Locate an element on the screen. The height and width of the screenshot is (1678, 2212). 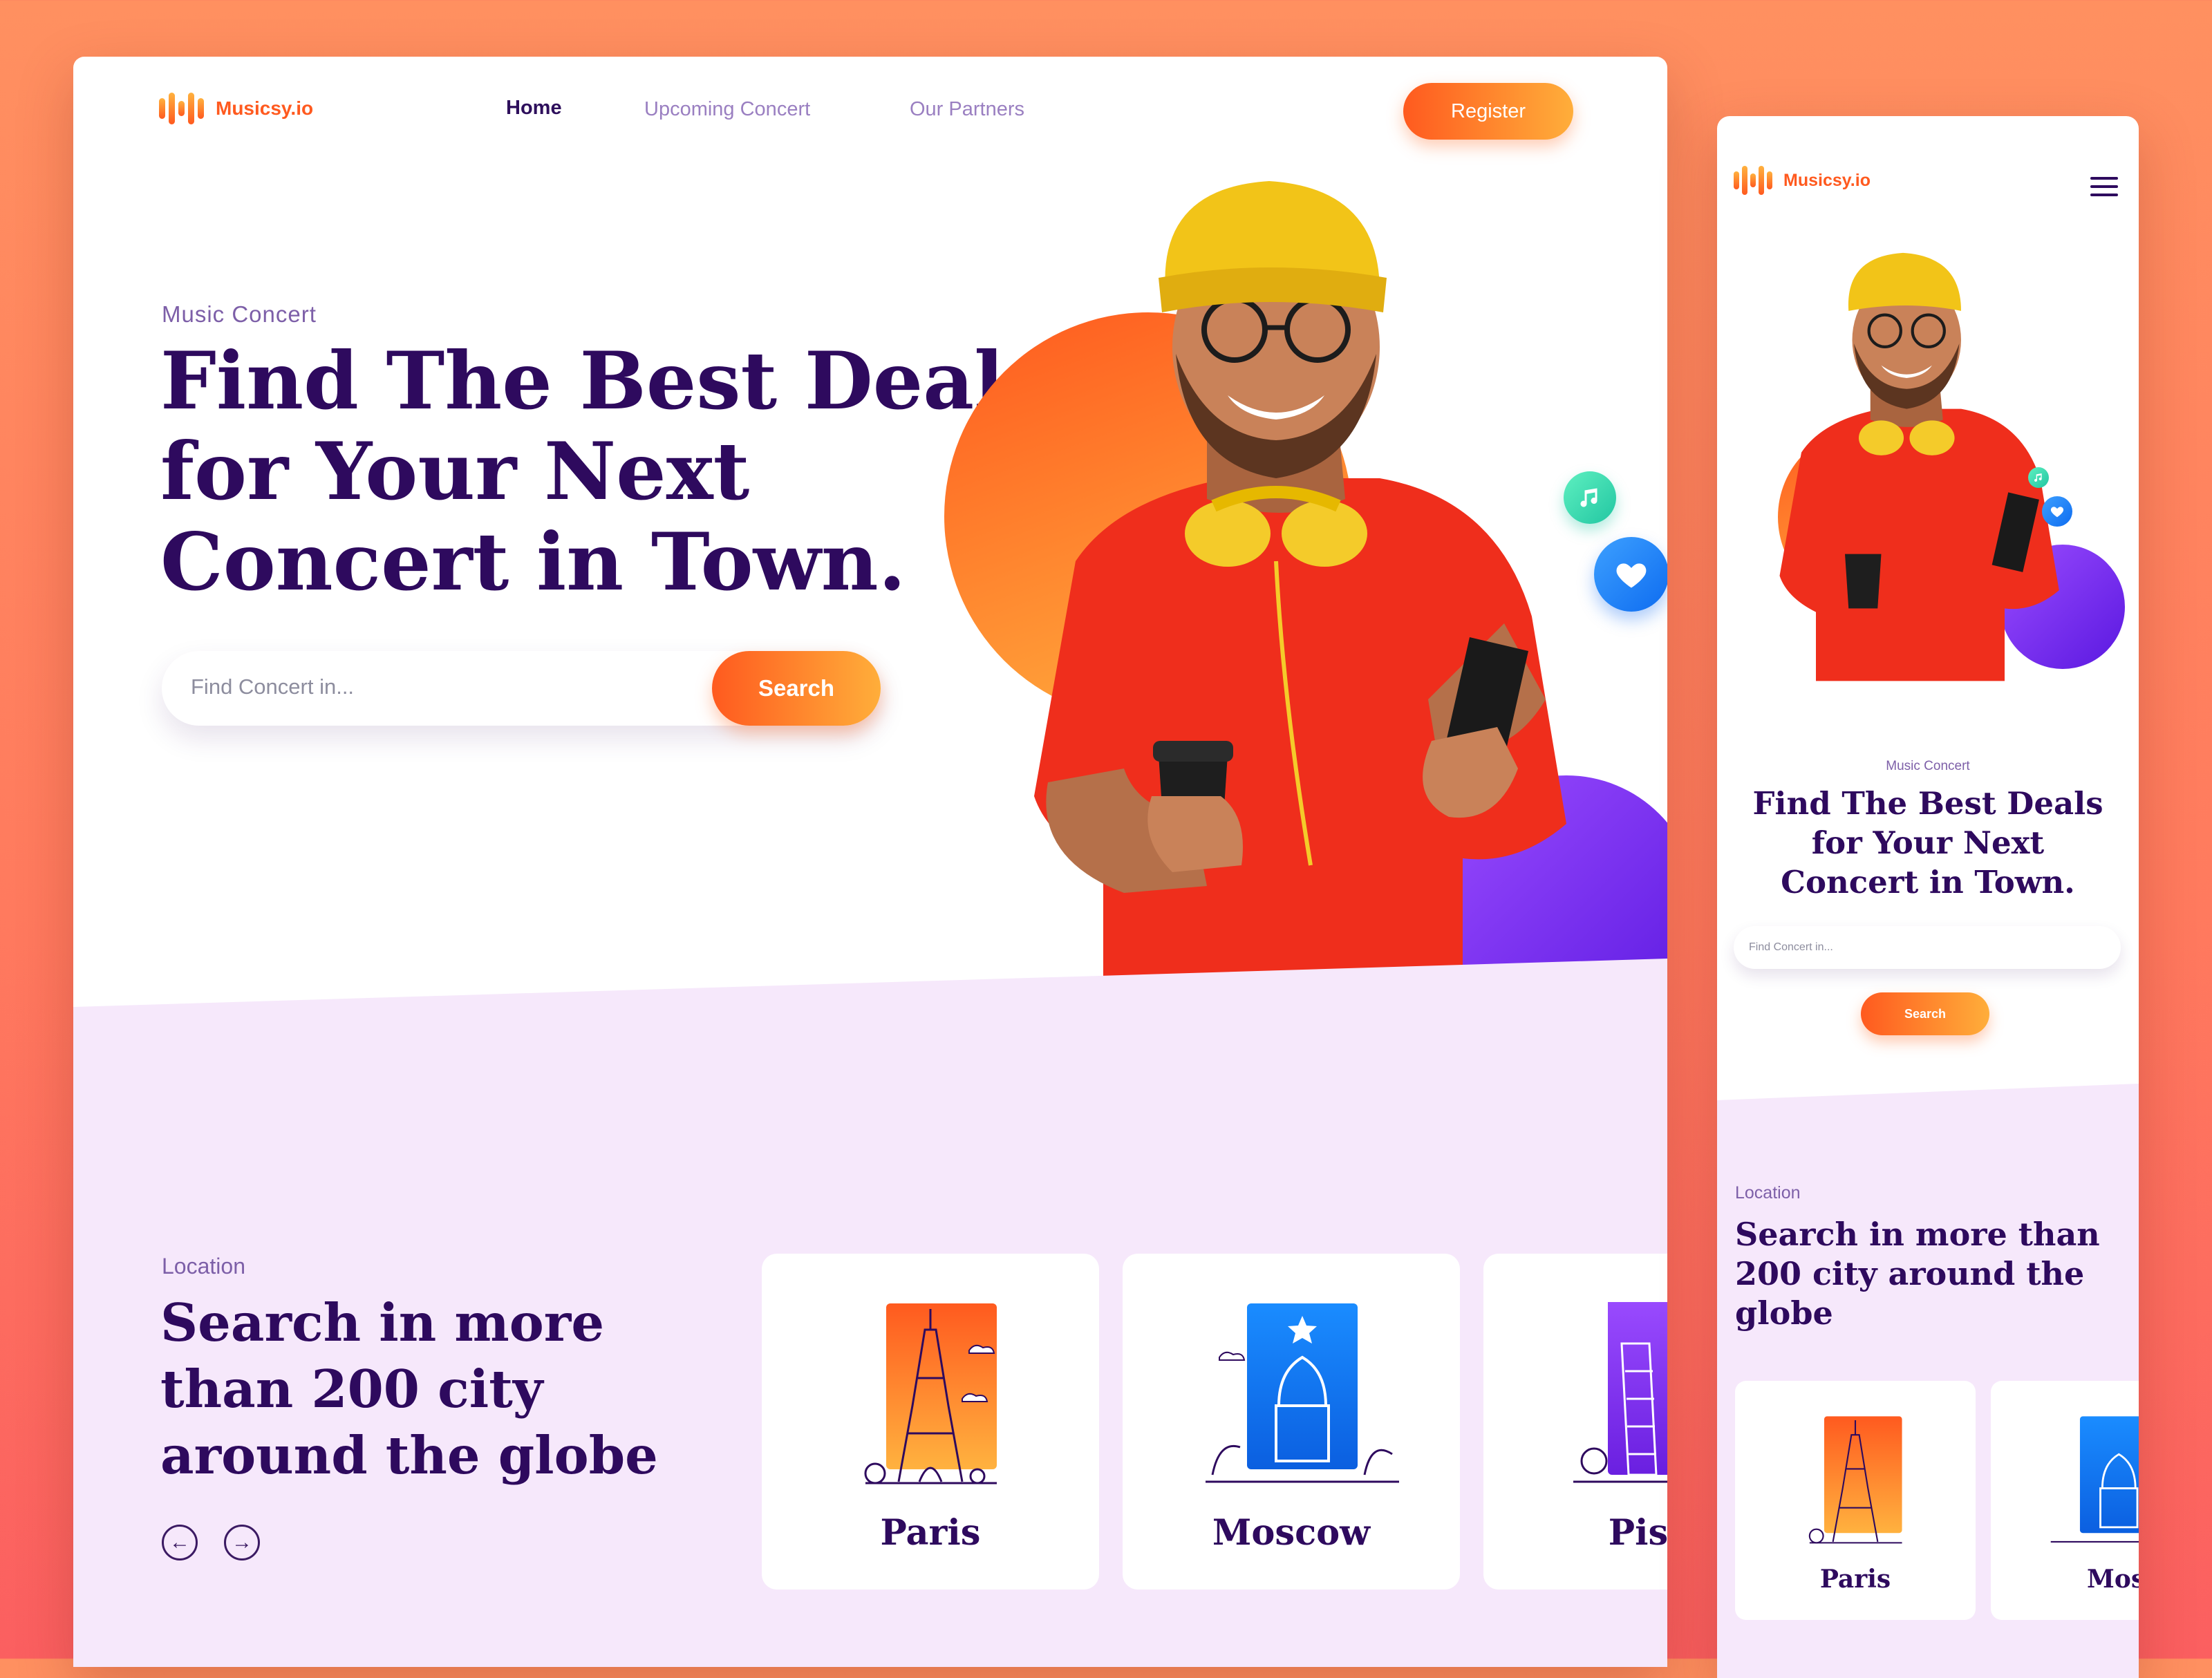
search-button-mobile: Search is located at coordinates (1925, 1013).